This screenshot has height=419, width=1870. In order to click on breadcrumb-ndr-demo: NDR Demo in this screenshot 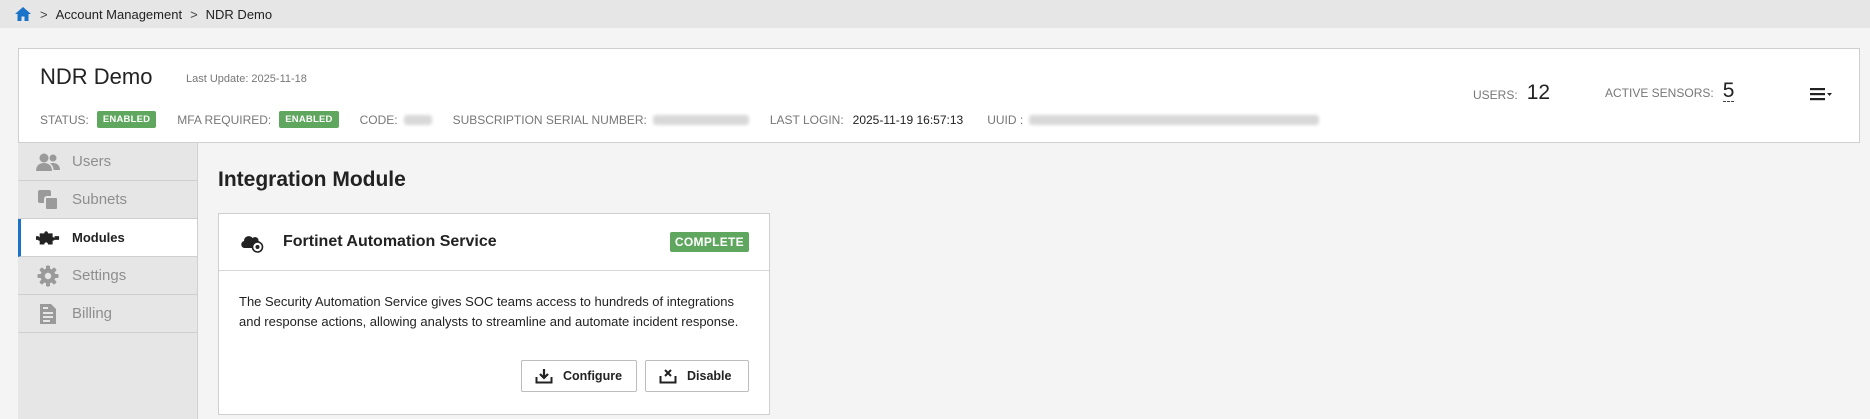, I will do `click(239, 14)`.